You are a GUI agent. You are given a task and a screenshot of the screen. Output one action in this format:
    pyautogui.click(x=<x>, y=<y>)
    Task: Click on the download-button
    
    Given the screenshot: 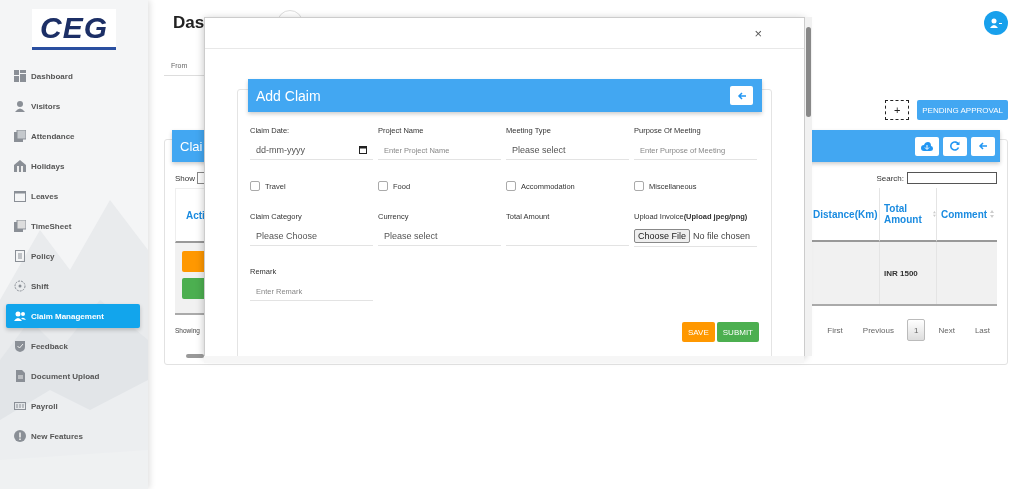 What is the action you would take?
    pyautogui.click(x=927, y=146)
    